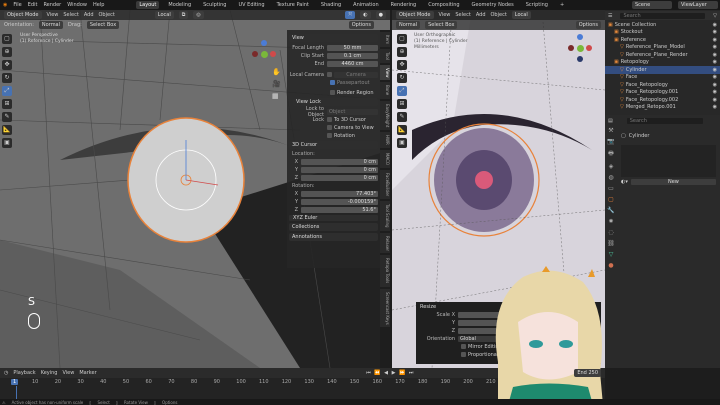  Describe the element at coordinates (332, 82) in the screenshot. I see `passepartout-checkbox` at that location.